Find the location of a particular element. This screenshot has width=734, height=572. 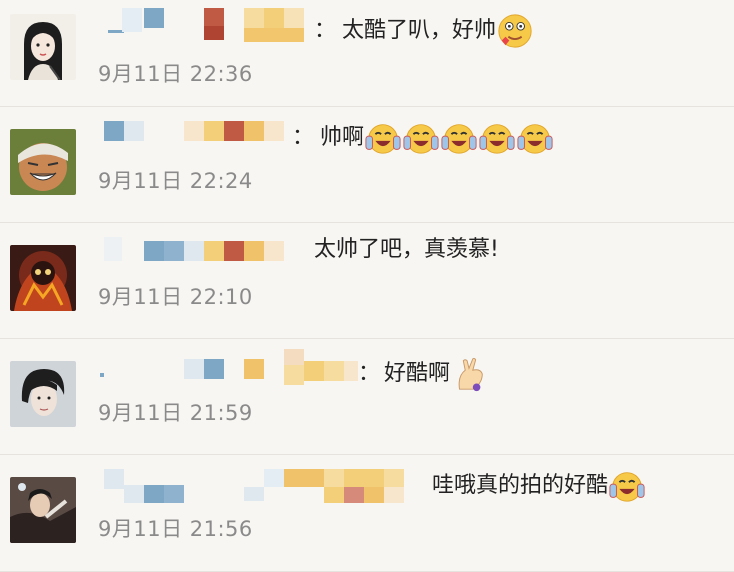

blurred-username is located at coordinates (260, 485).